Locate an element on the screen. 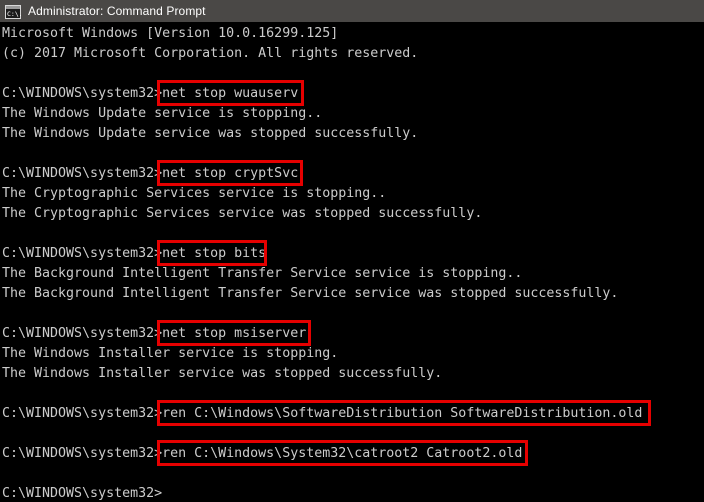  console-line-cmd-1: C:\WINDOWS\system32>net stop wuauserv is located at coordinates (150, 93).